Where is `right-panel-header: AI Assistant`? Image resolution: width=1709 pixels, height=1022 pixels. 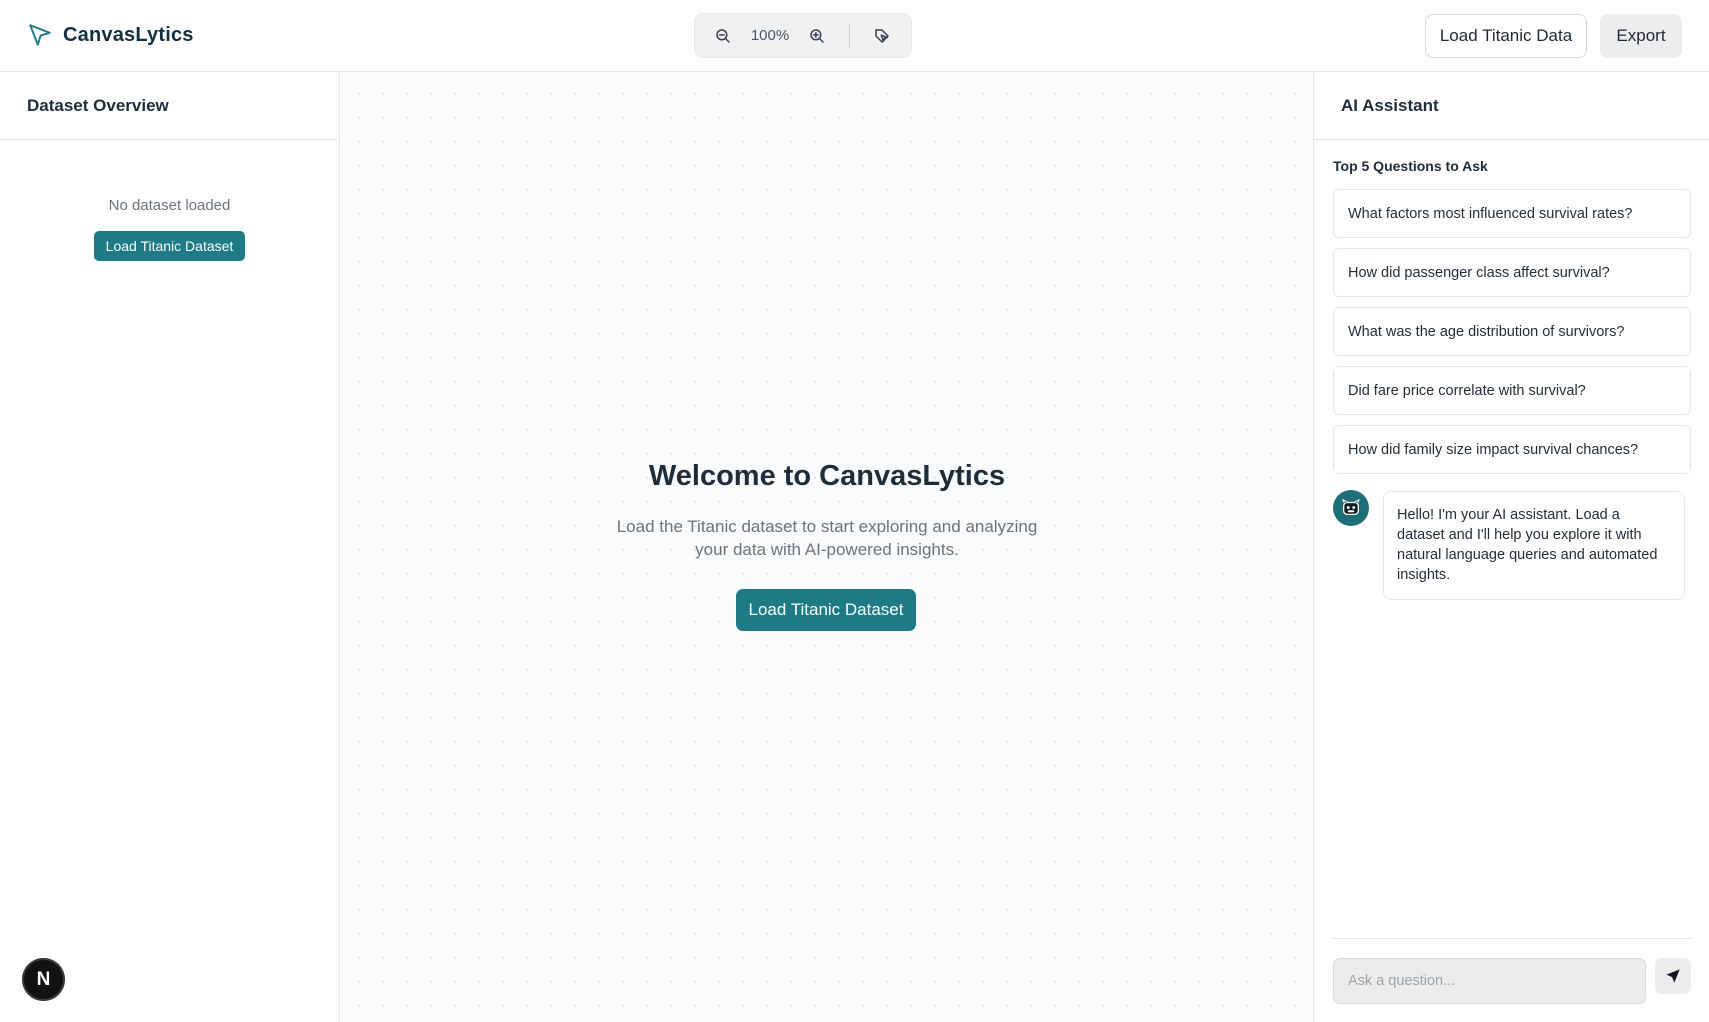 right-panel-header: AI Assistant is located at coordinates (1511, 106).